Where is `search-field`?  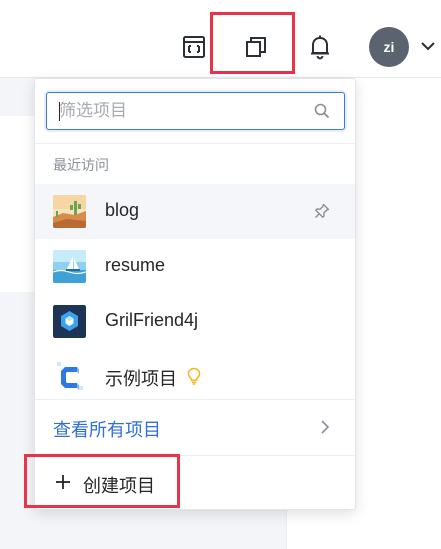
search-field is located at coordinates (195, 111).